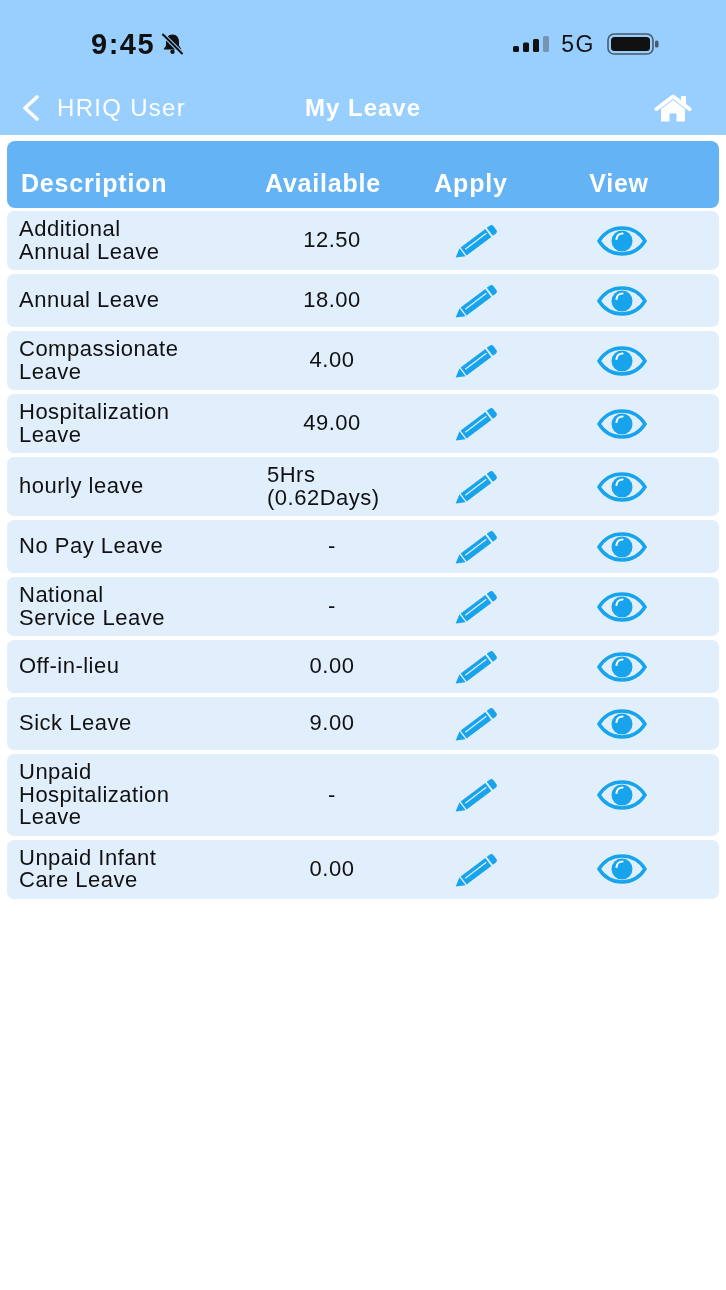 This screenshot has height=1290, width=726. Describe the element at coordinates (95, 423) in the screenshot. I see `leave-type: Hospitalization Leave` at that location.